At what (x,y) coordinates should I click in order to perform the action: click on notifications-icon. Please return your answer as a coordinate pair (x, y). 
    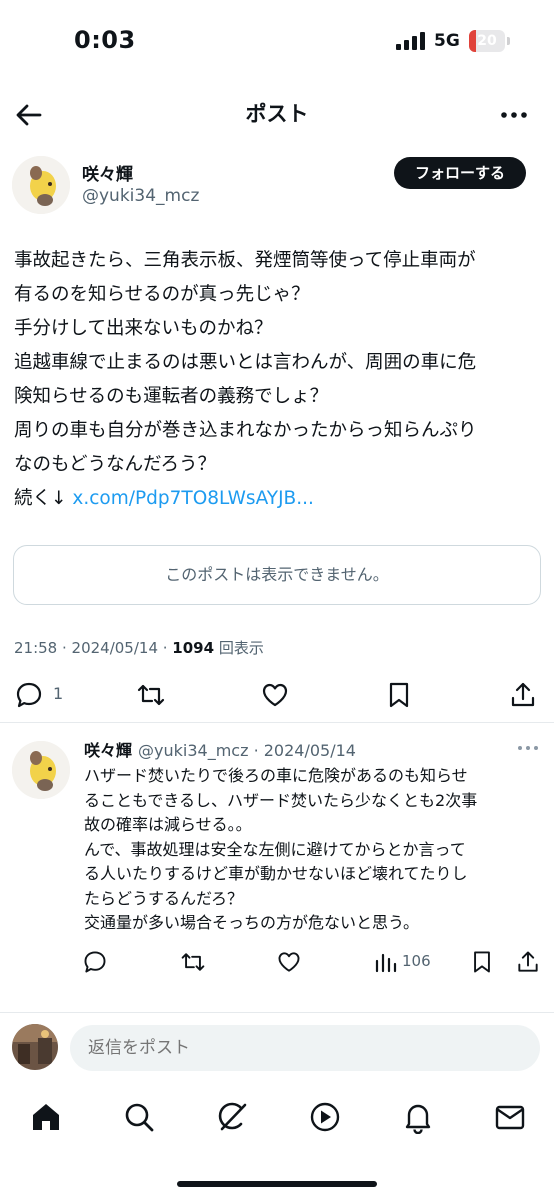
    Looking at the image, I should click on (418, 1117).